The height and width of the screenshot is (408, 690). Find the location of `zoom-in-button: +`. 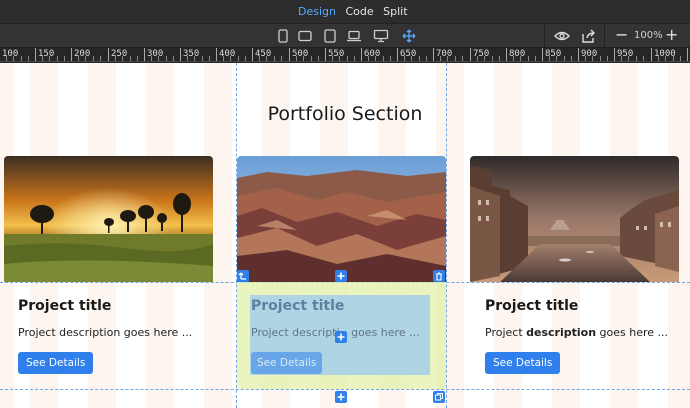

zoom-in-button: + is located at coordinates (671, 35).